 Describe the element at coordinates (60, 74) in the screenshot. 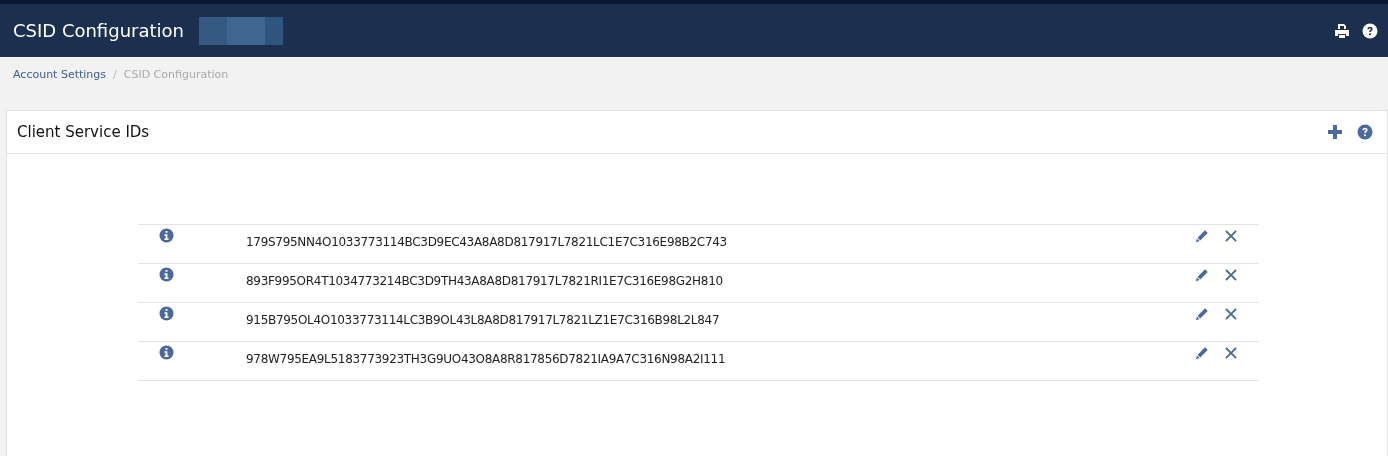

I see `breadcrumb-link: Account Settings` at that location.